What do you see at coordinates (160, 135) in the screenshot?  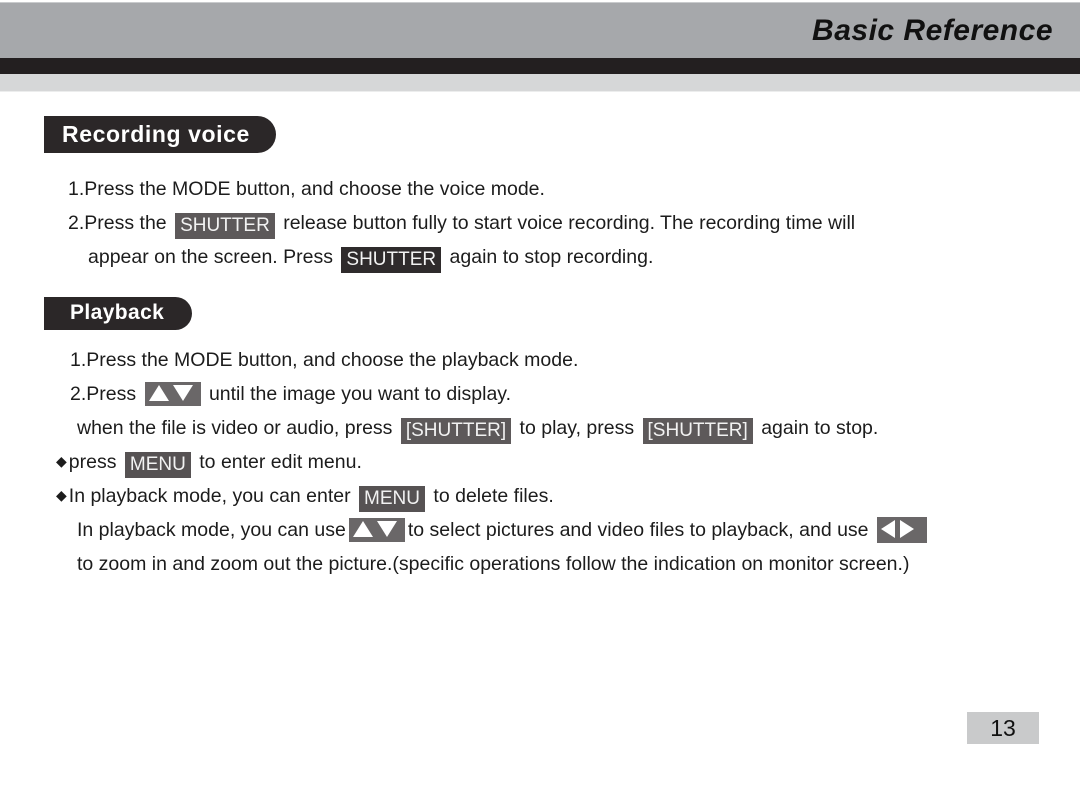 I see `section-heading-recording-voice: Recording voice` at bounding box center [160, 135].